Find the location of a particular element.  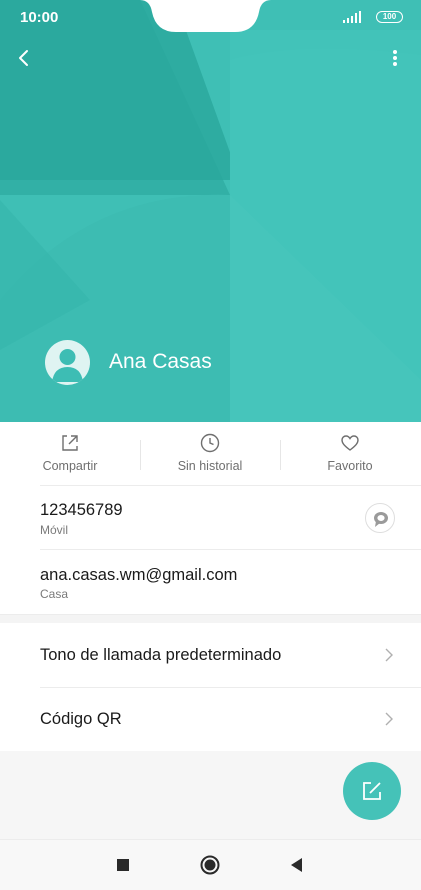

edit-contact-button is located at coordinates (372, 791).